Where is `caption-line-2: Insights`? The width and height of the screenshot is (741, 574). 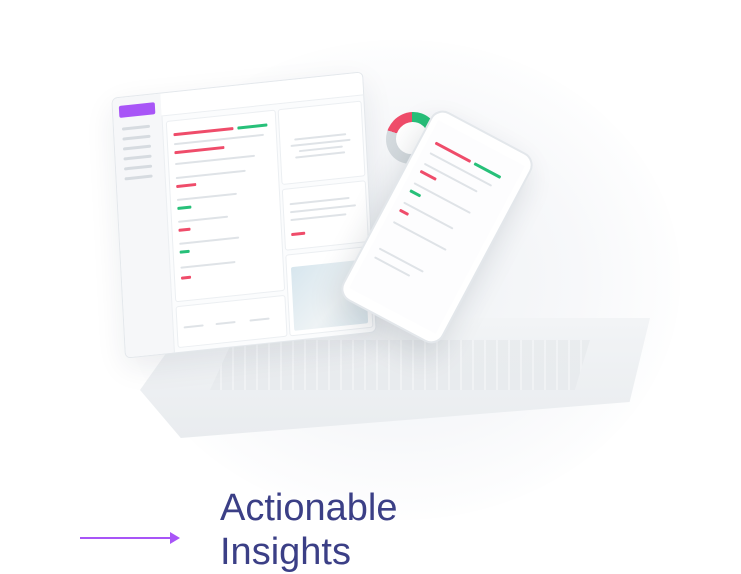
caption-line-2: Insights is located at coordinates (285, 552).